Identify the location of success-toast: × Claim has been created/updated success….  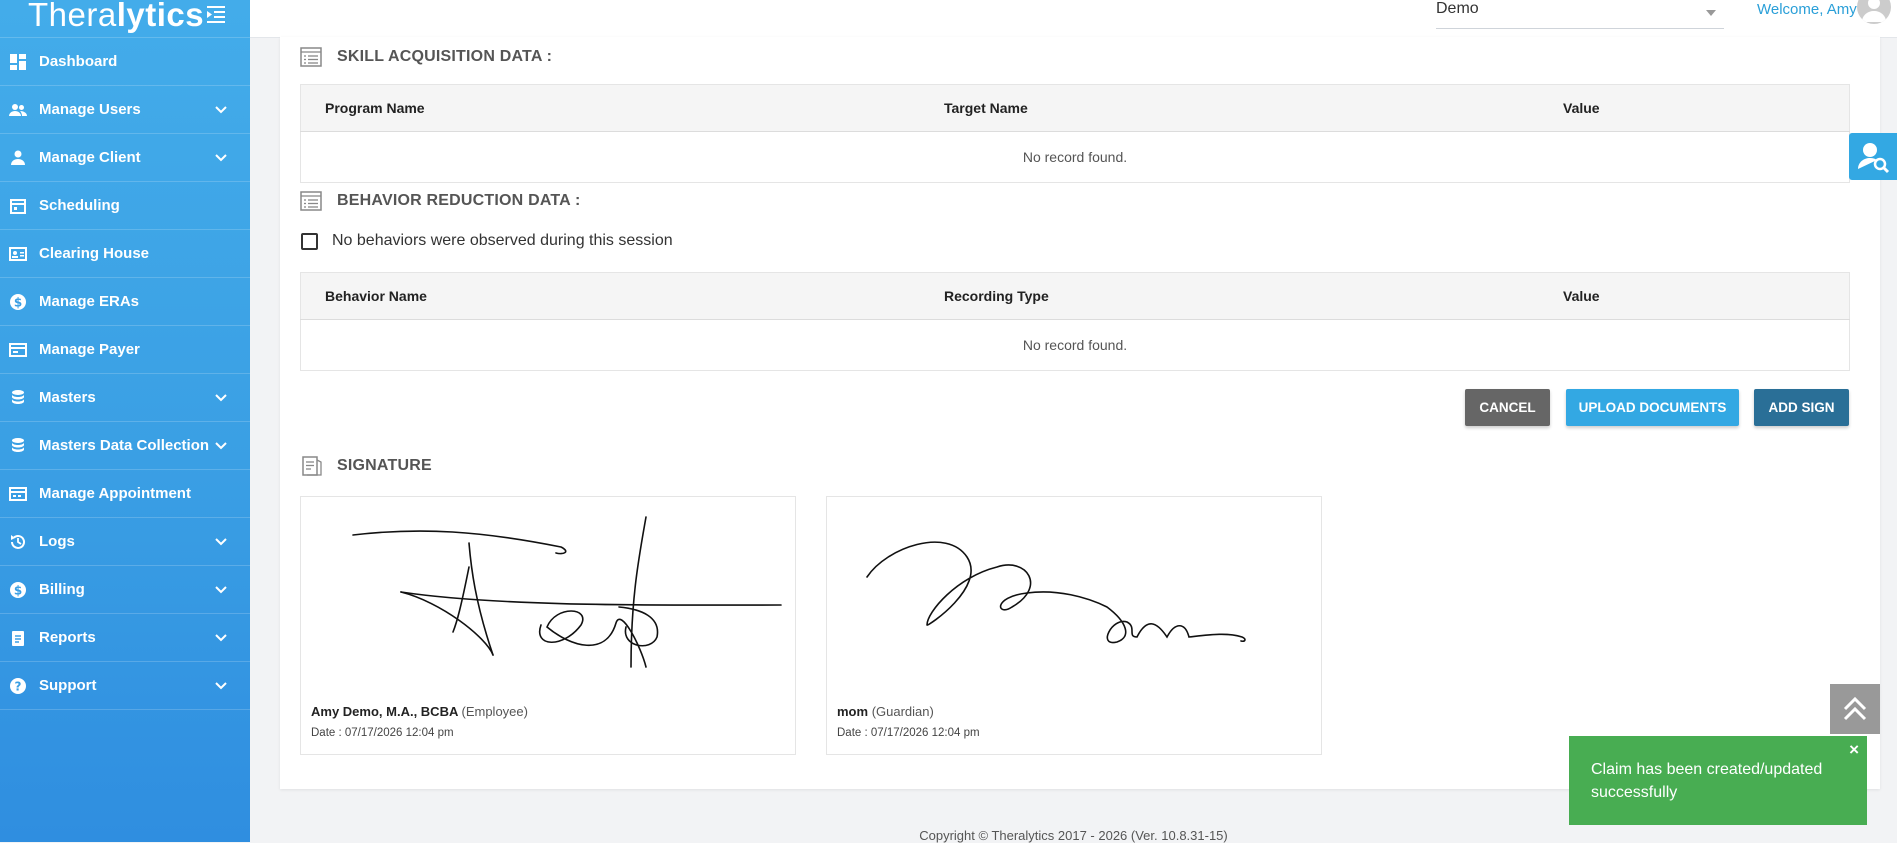
(1718, 780).